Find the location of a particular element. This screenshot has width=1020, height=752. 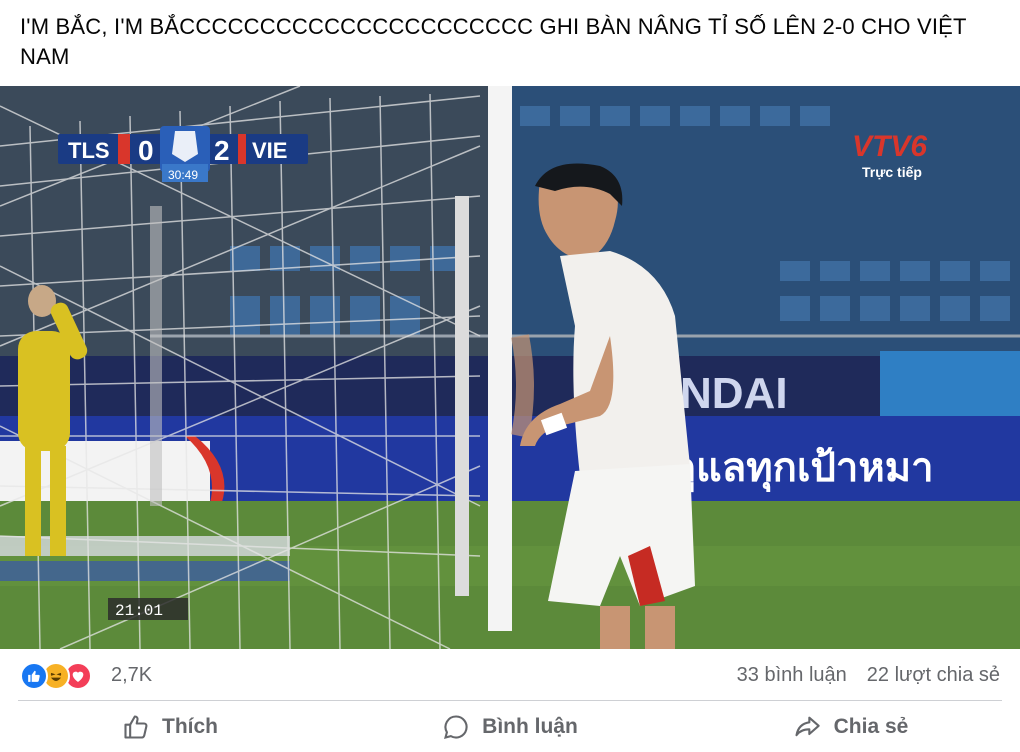

reactions-bar: 2,7K 33 bình luận 22 lượt chia sẻ is located at coordinates (510, 676).